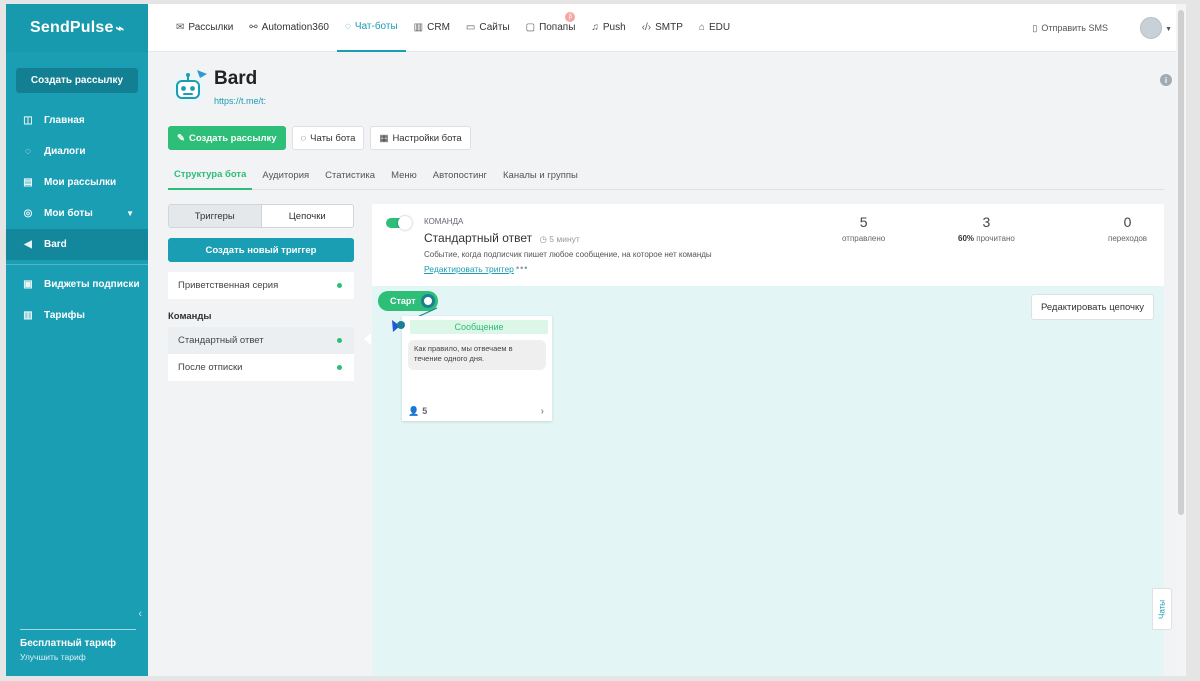  What do you see at coordinates (68, 643) in the screenshot?
I see `plan-title: Бесплатный тариф` at bounding box center [68, 643].